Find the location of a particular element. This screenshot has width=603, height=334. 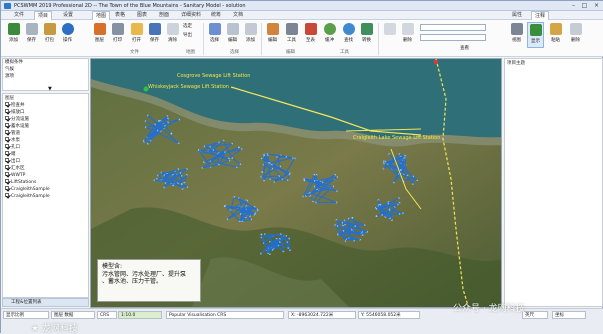

chevron-down-icon: ▼ is located at coordinates (50, 89).